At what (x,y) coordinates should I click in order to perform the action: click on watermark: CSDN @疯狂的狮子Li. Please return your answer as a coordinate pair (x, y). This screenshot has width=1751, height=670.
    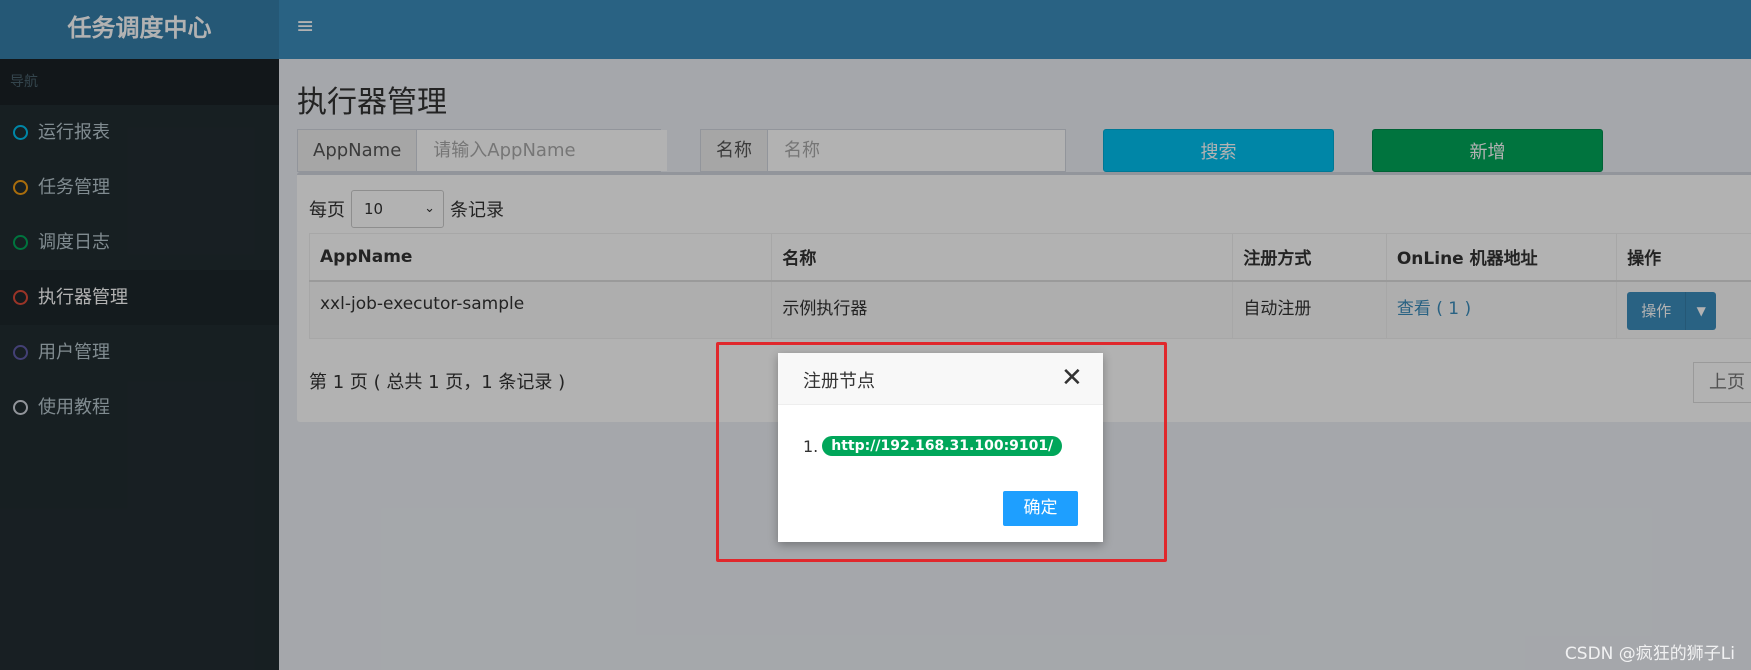
    Looking at the image, I should click on (1649, 654).